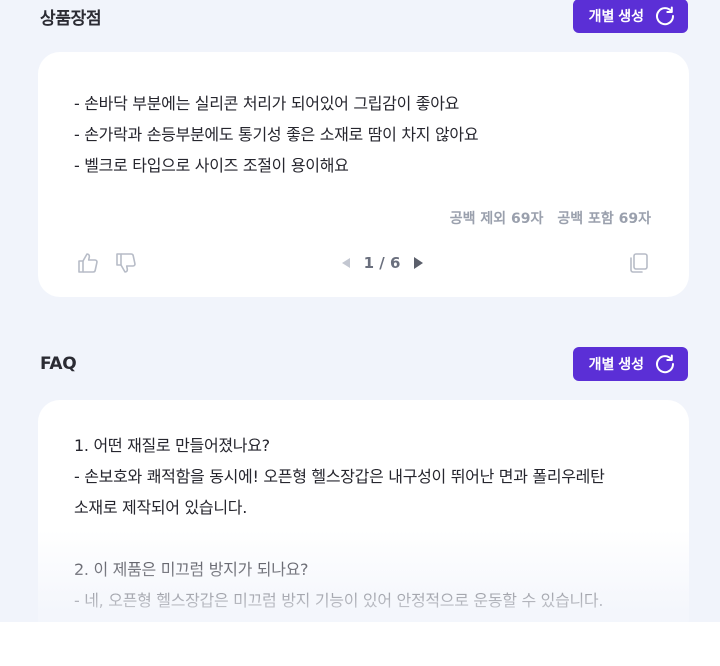 This screenshot has height=666, width=720. I want to click on next-page-button, so click(419, 263).